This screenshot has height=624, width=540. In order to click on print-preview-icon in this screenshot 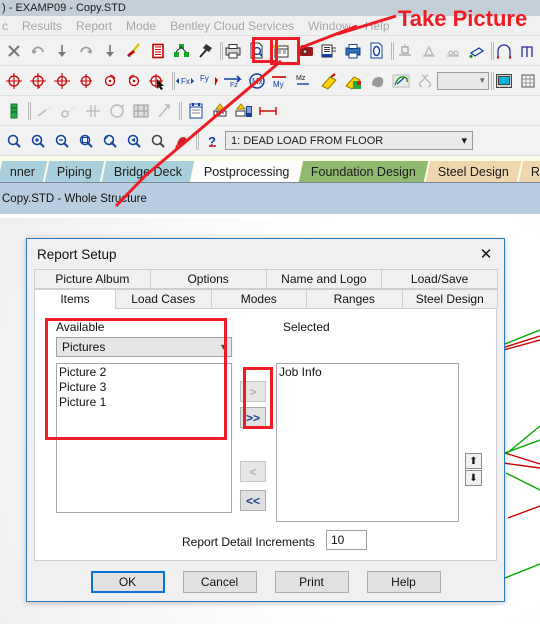, I will do `click(257, 51)`.